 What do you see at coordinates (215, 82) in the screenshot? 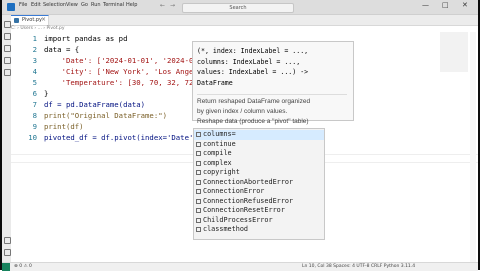
I see `signature-line: DataFrame` at bounding box center [215, 82].